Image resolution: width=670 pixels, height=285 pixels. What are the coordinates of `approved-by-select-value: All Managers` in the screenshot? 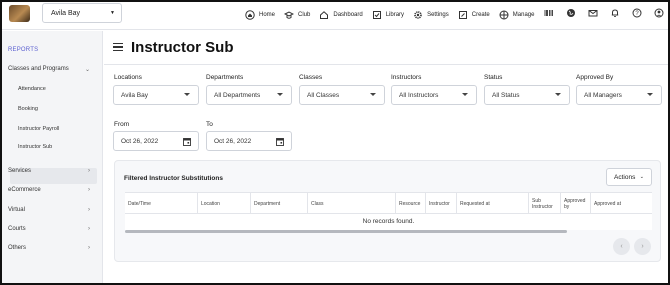 It's located at (603, 95).